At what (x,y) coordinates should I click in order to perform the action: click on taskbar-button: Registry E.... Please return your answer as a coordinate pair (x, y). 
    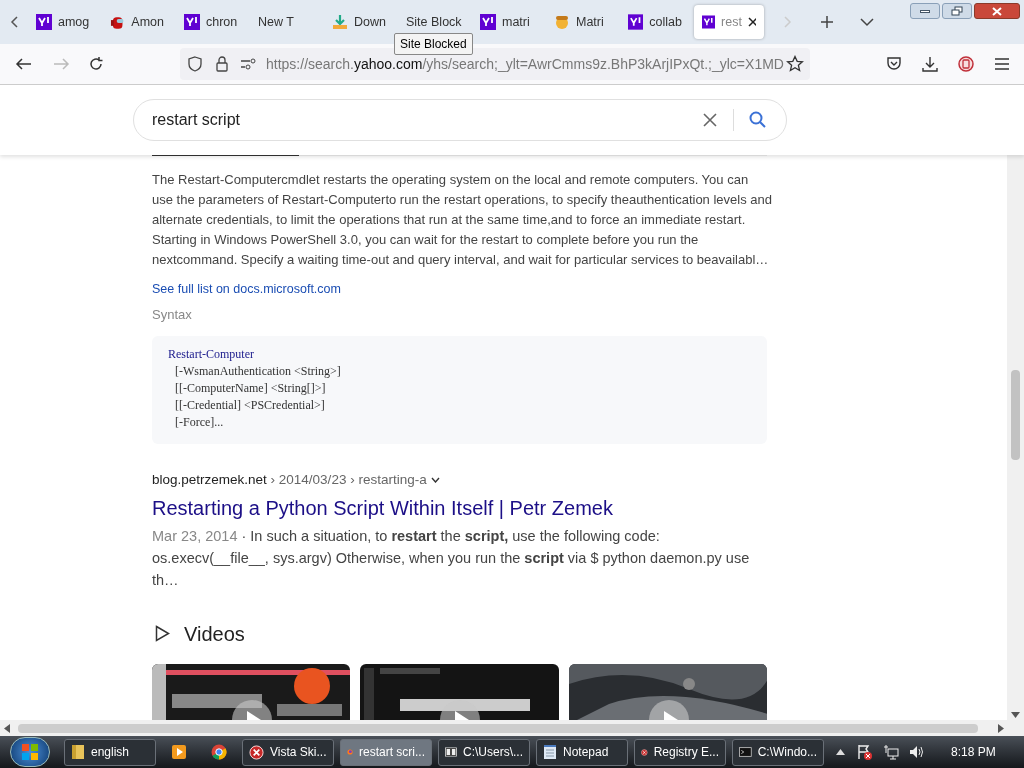
    Looking at the image, I should click on (680, 752).